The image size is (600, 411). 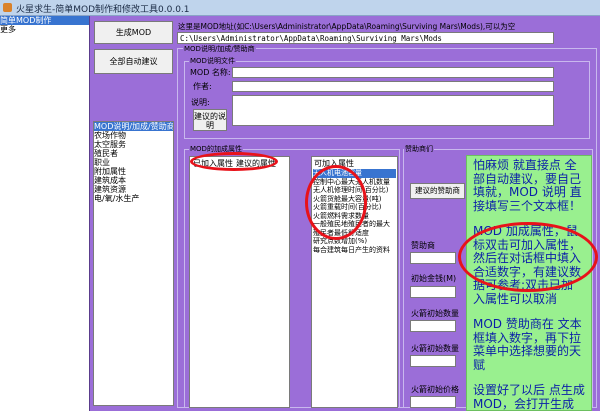 I want to click on description-input, so click(x=393, y=110).